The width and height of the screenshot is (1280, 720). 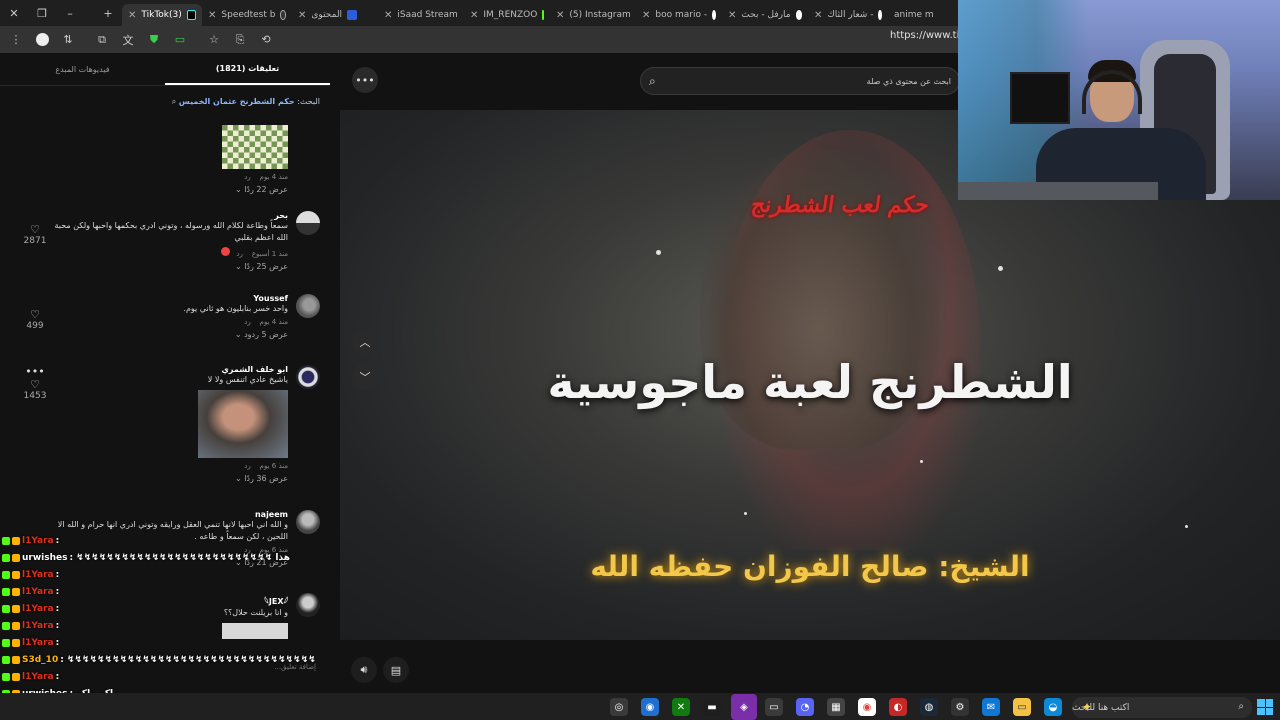 What do you see at coordinates (235, 308) in the screenshot?
I see `comment-text: واحد خسر بنابليون هو ثاني يوم.` at bounding box center [235, 308].